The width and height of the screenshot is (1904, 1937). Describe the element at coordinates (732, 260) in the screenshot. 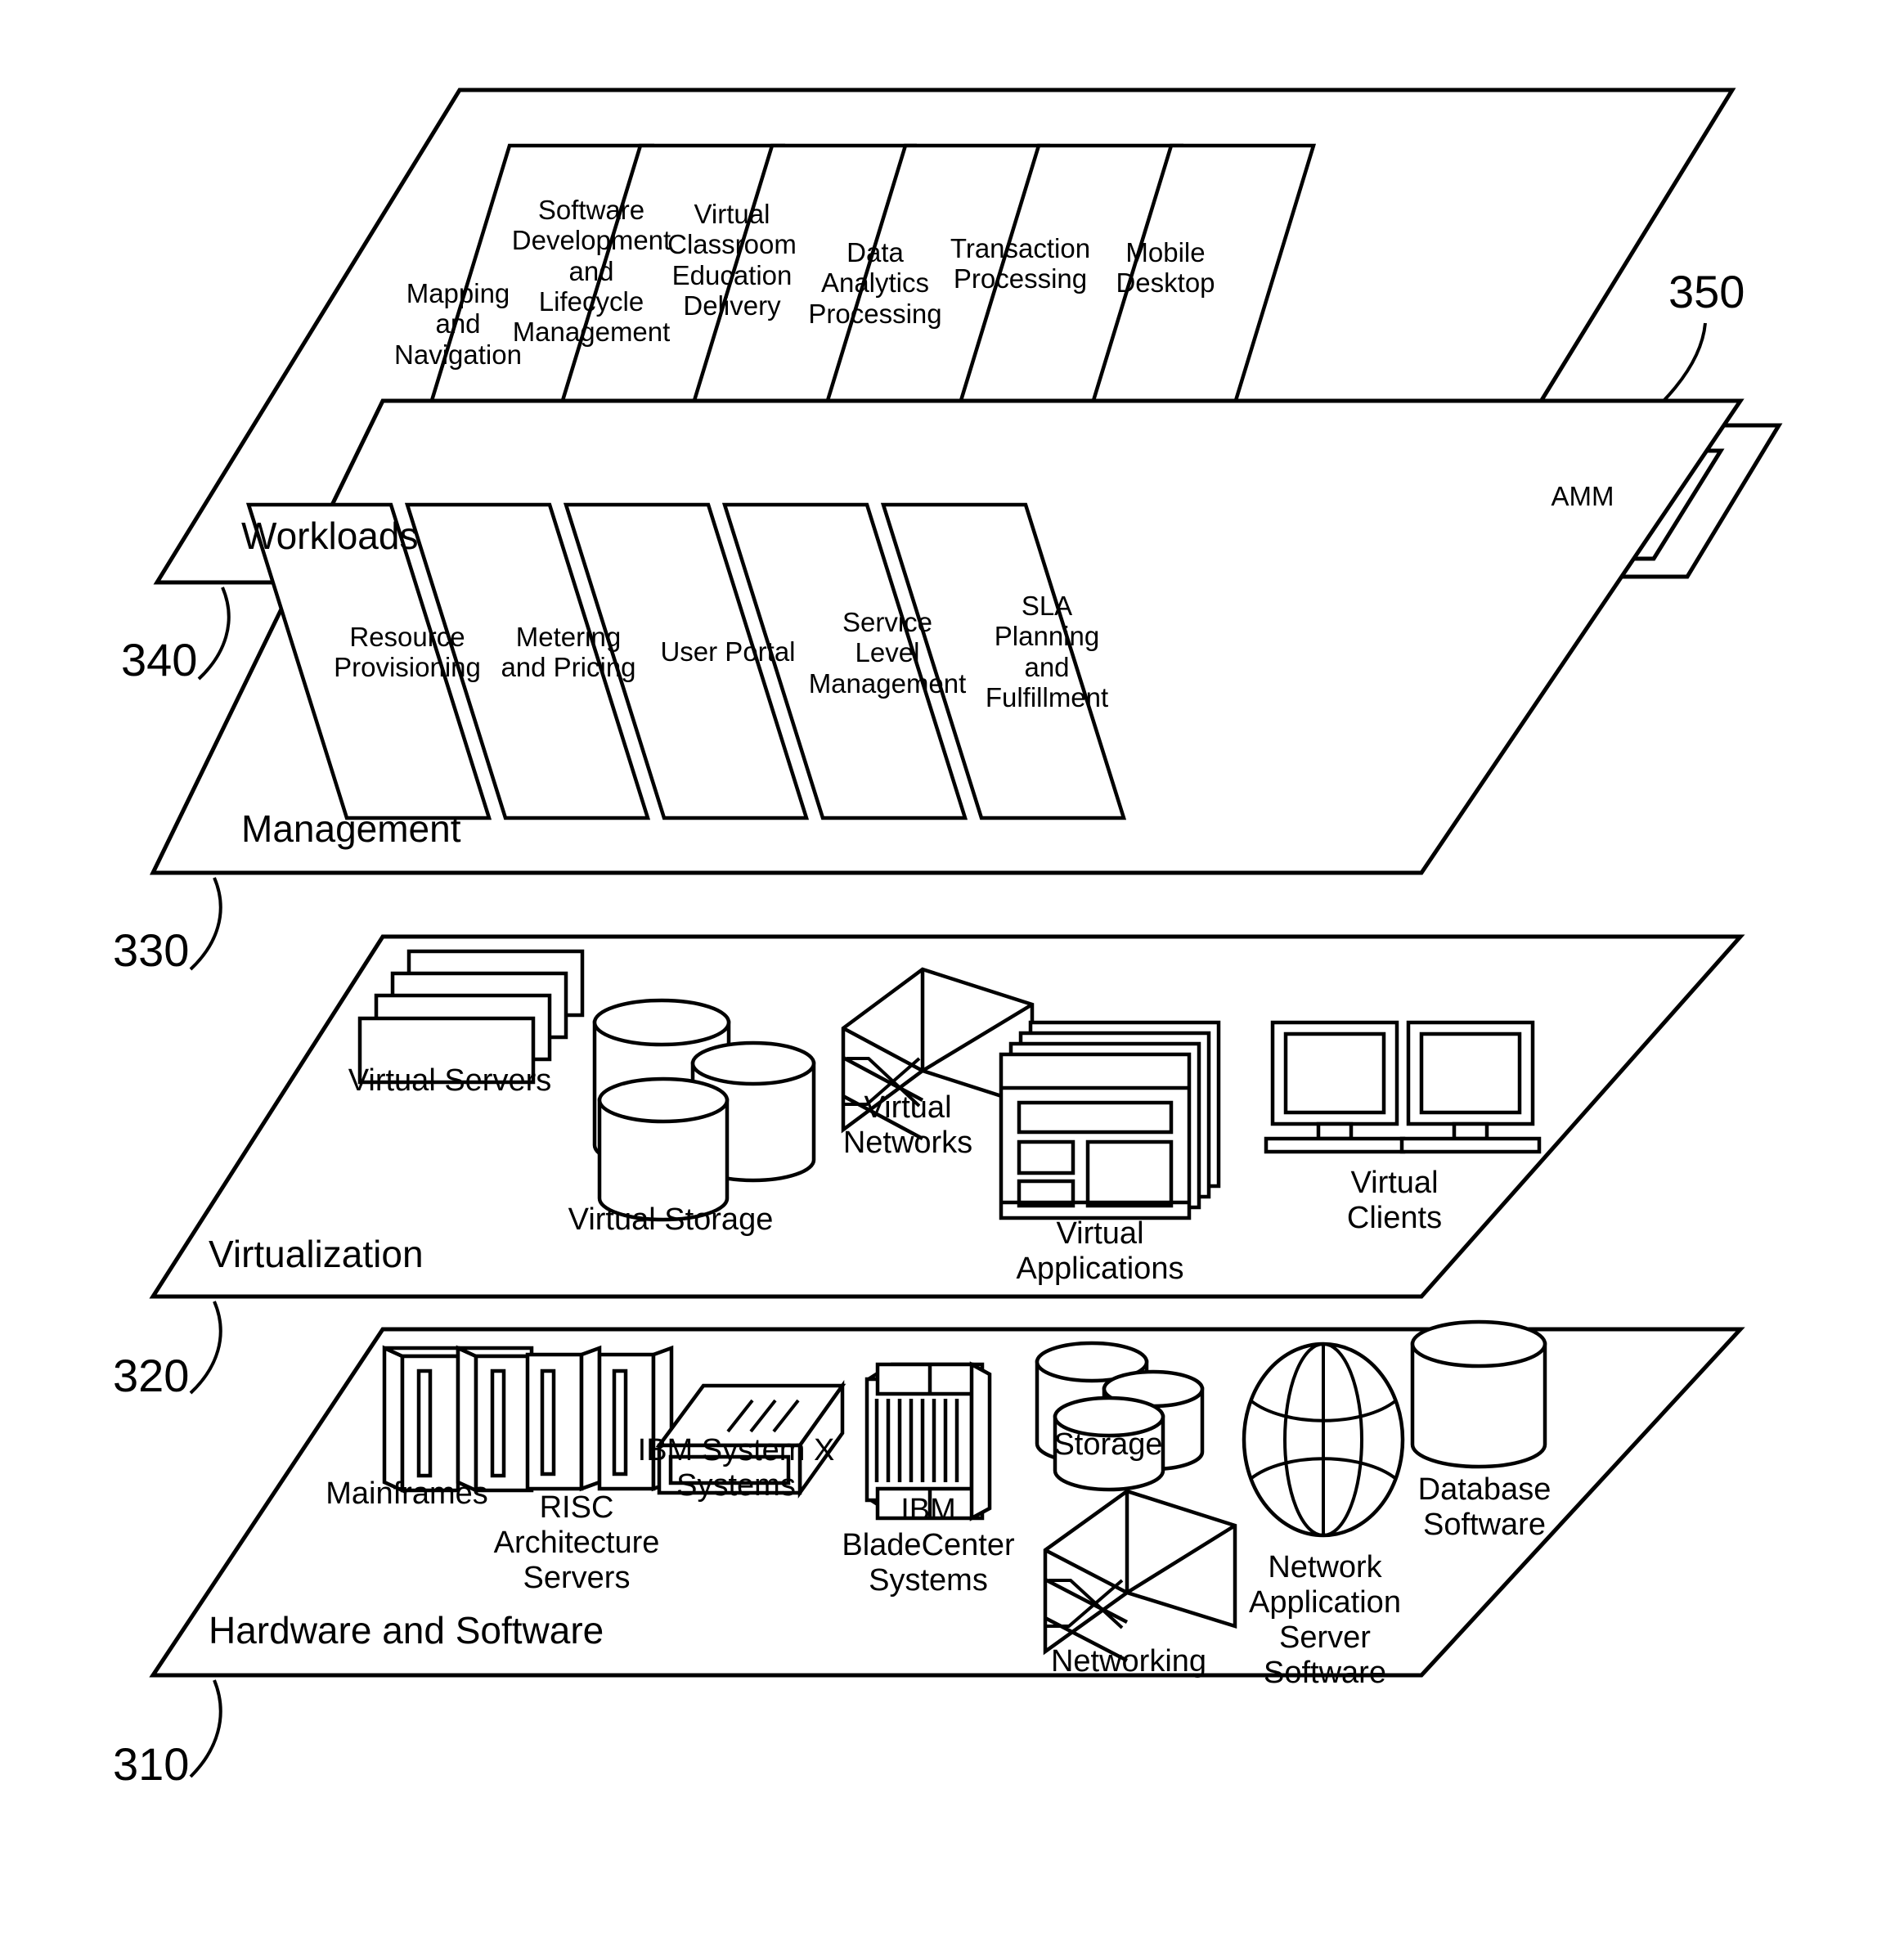

I see `workloads-item-label: Virtual Classroom Education Delivery` at that location.